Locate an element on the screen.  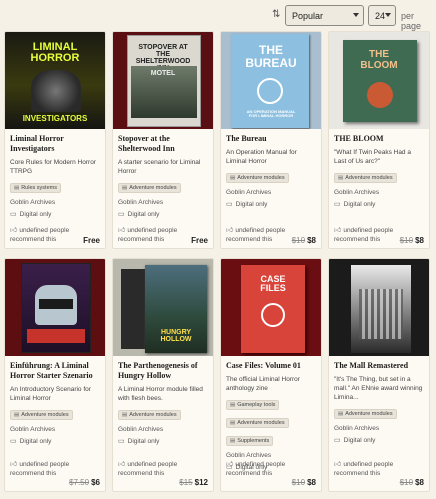
per-page-select: 24 is located at coordinates (382, 15).